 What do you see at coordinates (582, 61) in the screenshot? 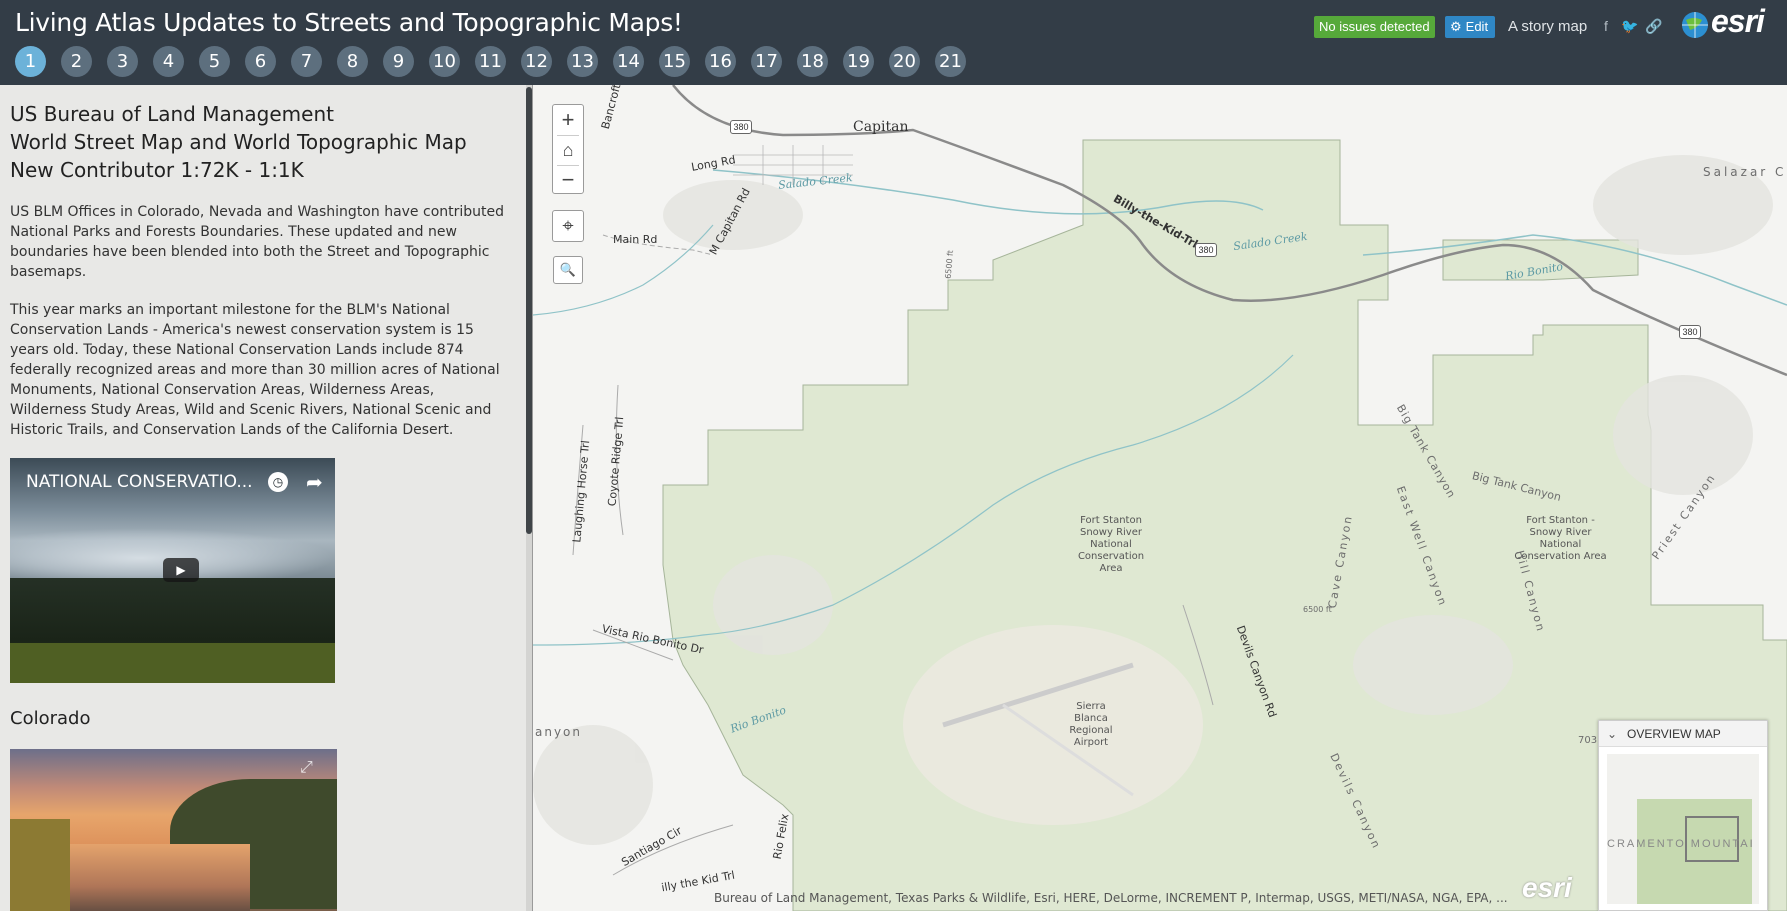
I see `tab-13: 13` at bounding box center [582, 61].